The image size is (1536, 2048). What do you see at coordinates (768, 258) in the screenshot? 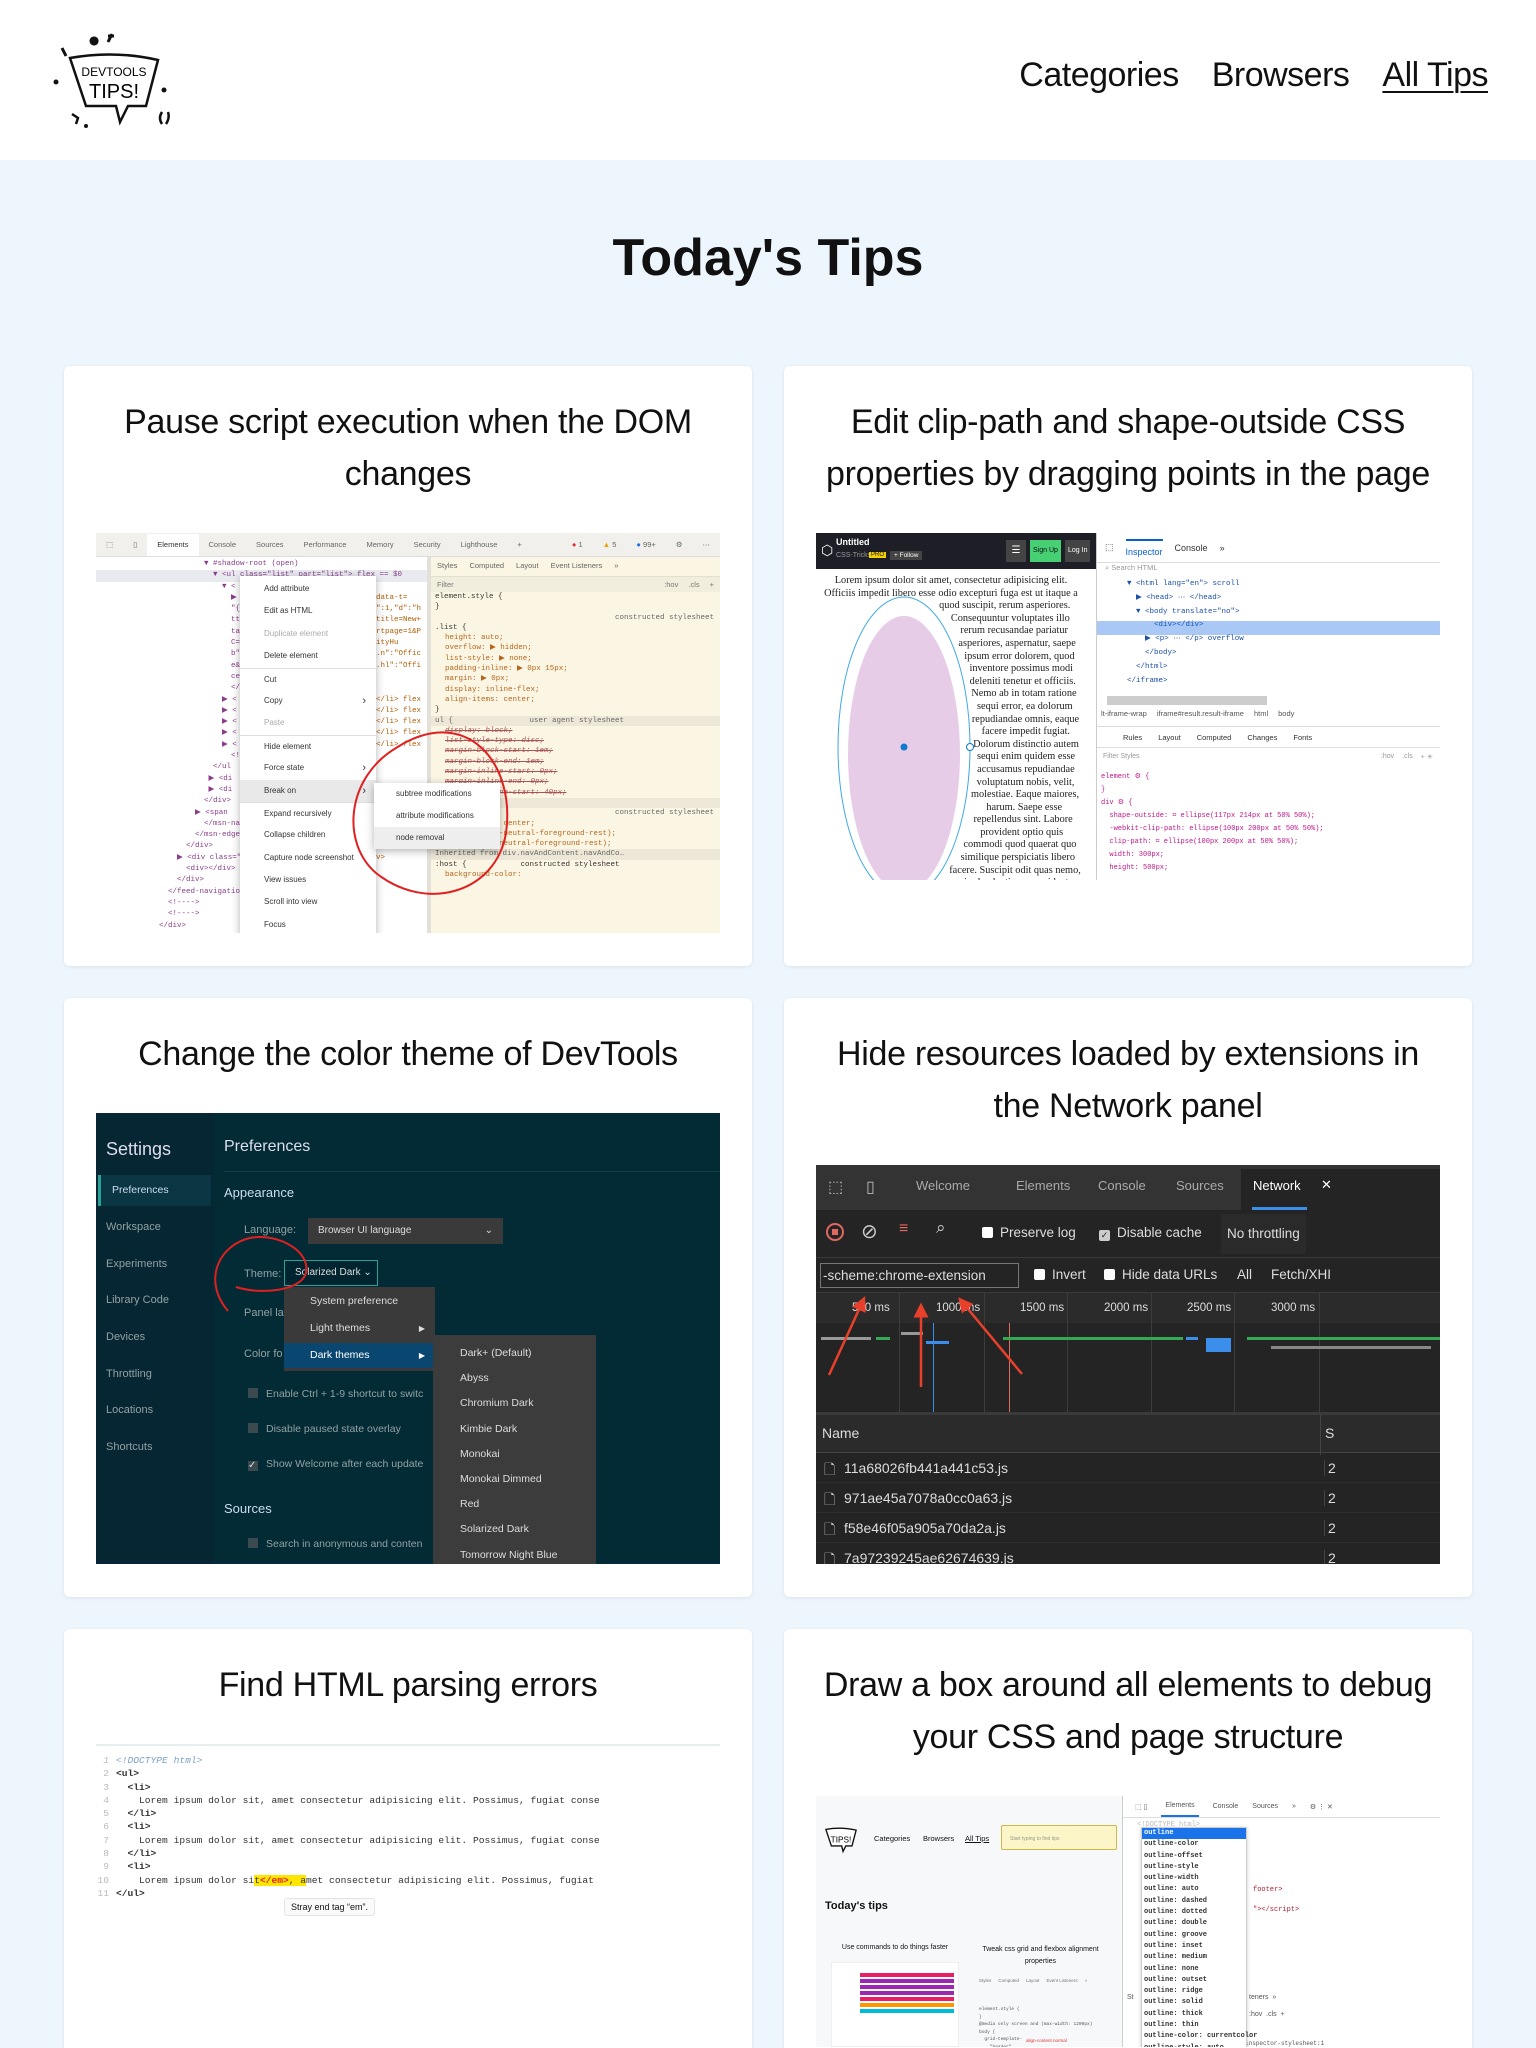
I see `page-title: Today's Tips` at bounding box center [768, 258].